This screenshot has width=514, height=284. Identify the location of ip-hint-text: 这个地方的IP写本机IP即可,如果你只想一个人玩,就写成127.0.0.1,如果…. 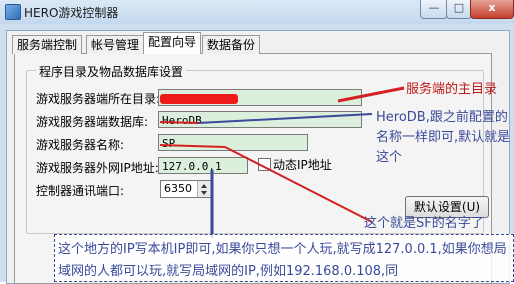
(282, 260).